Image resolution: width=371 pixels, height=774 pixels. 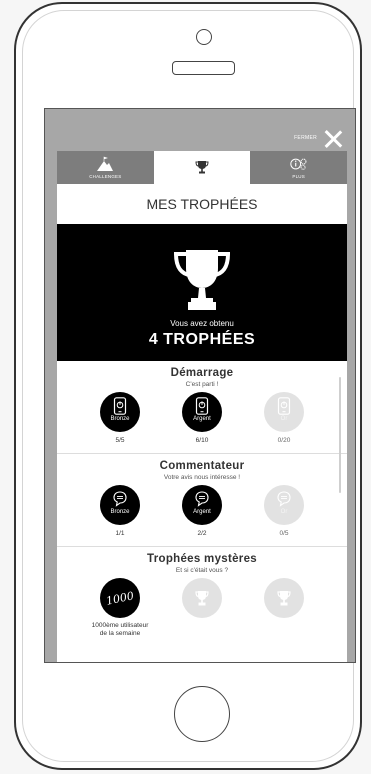 I want to click on tab-plus: PLUS, so click(x=298, y=167).